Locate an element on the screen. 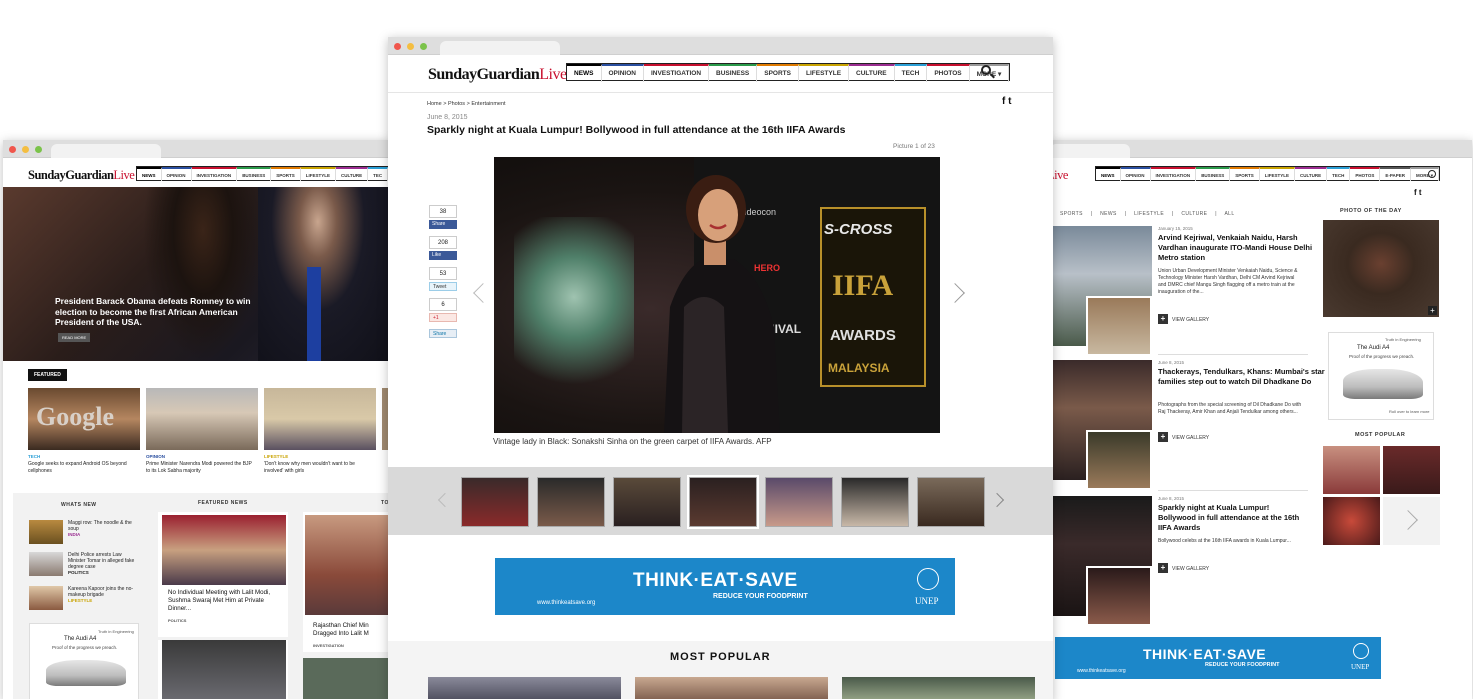 The height and width of the screenshot is (699, 1473). read-more-button: READ MORE is located at coordinates (74, 337).